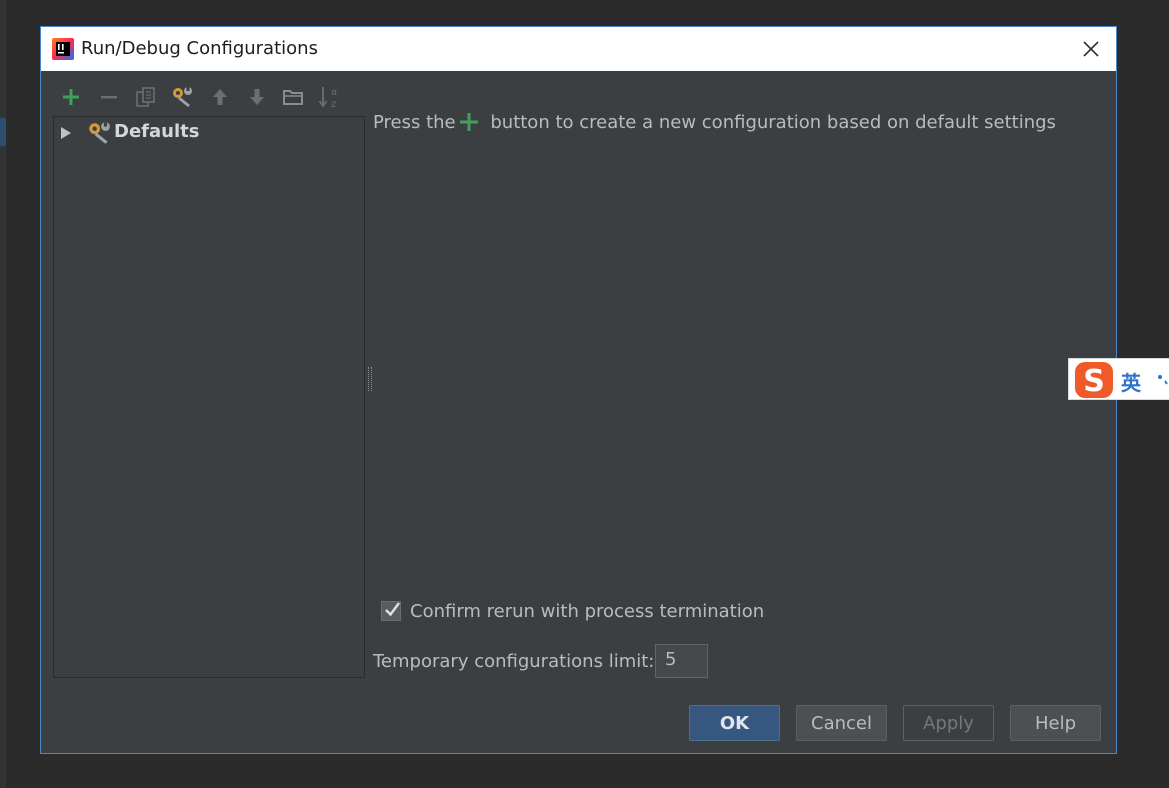 This screenshot has width=1169, height=788. I want to click on cancel-button: Cancel, so click(841, 723).